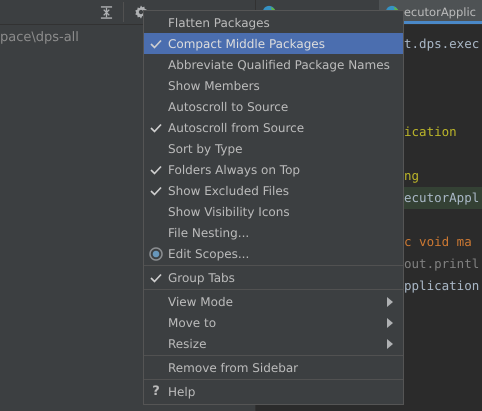  Describe the element at coordinates (273, 277) in the screenshot. I see `menu-item: Group Tabs` at that location.